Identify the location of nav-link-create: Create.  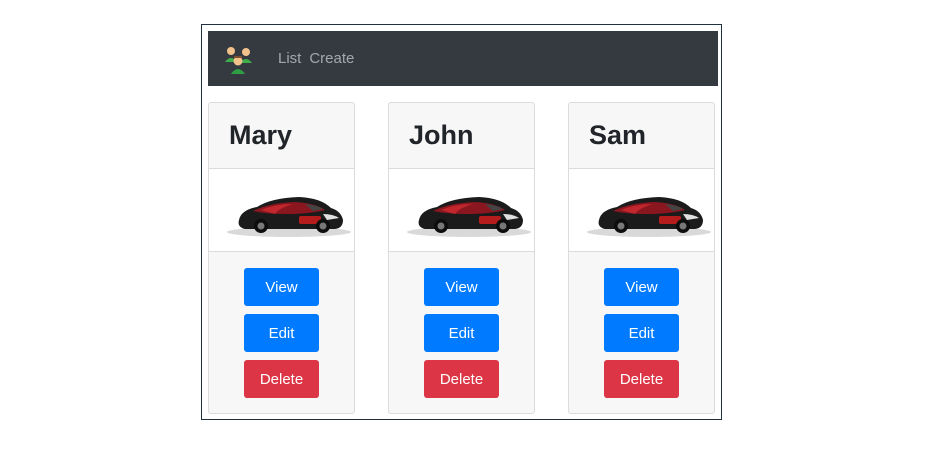
(331, 58).